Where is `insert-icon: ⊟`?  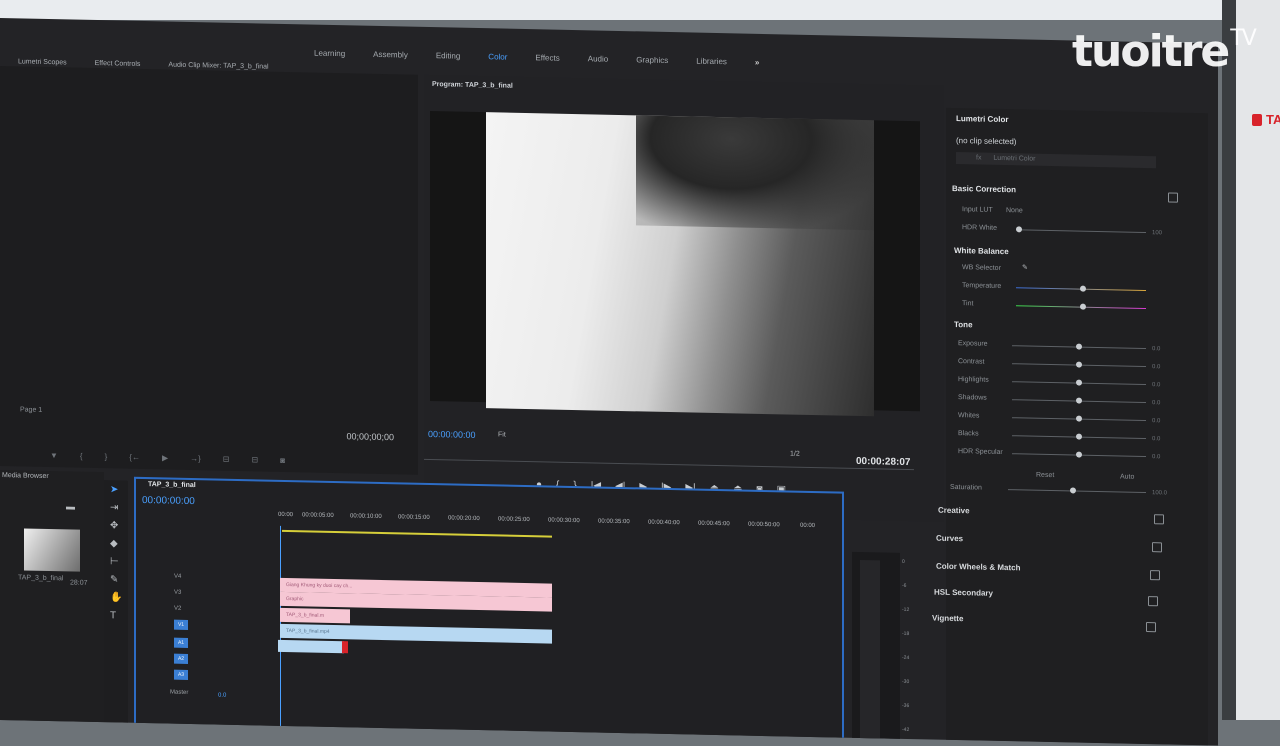
insert-icon: ⊟ is located at coordinates (226, 459).